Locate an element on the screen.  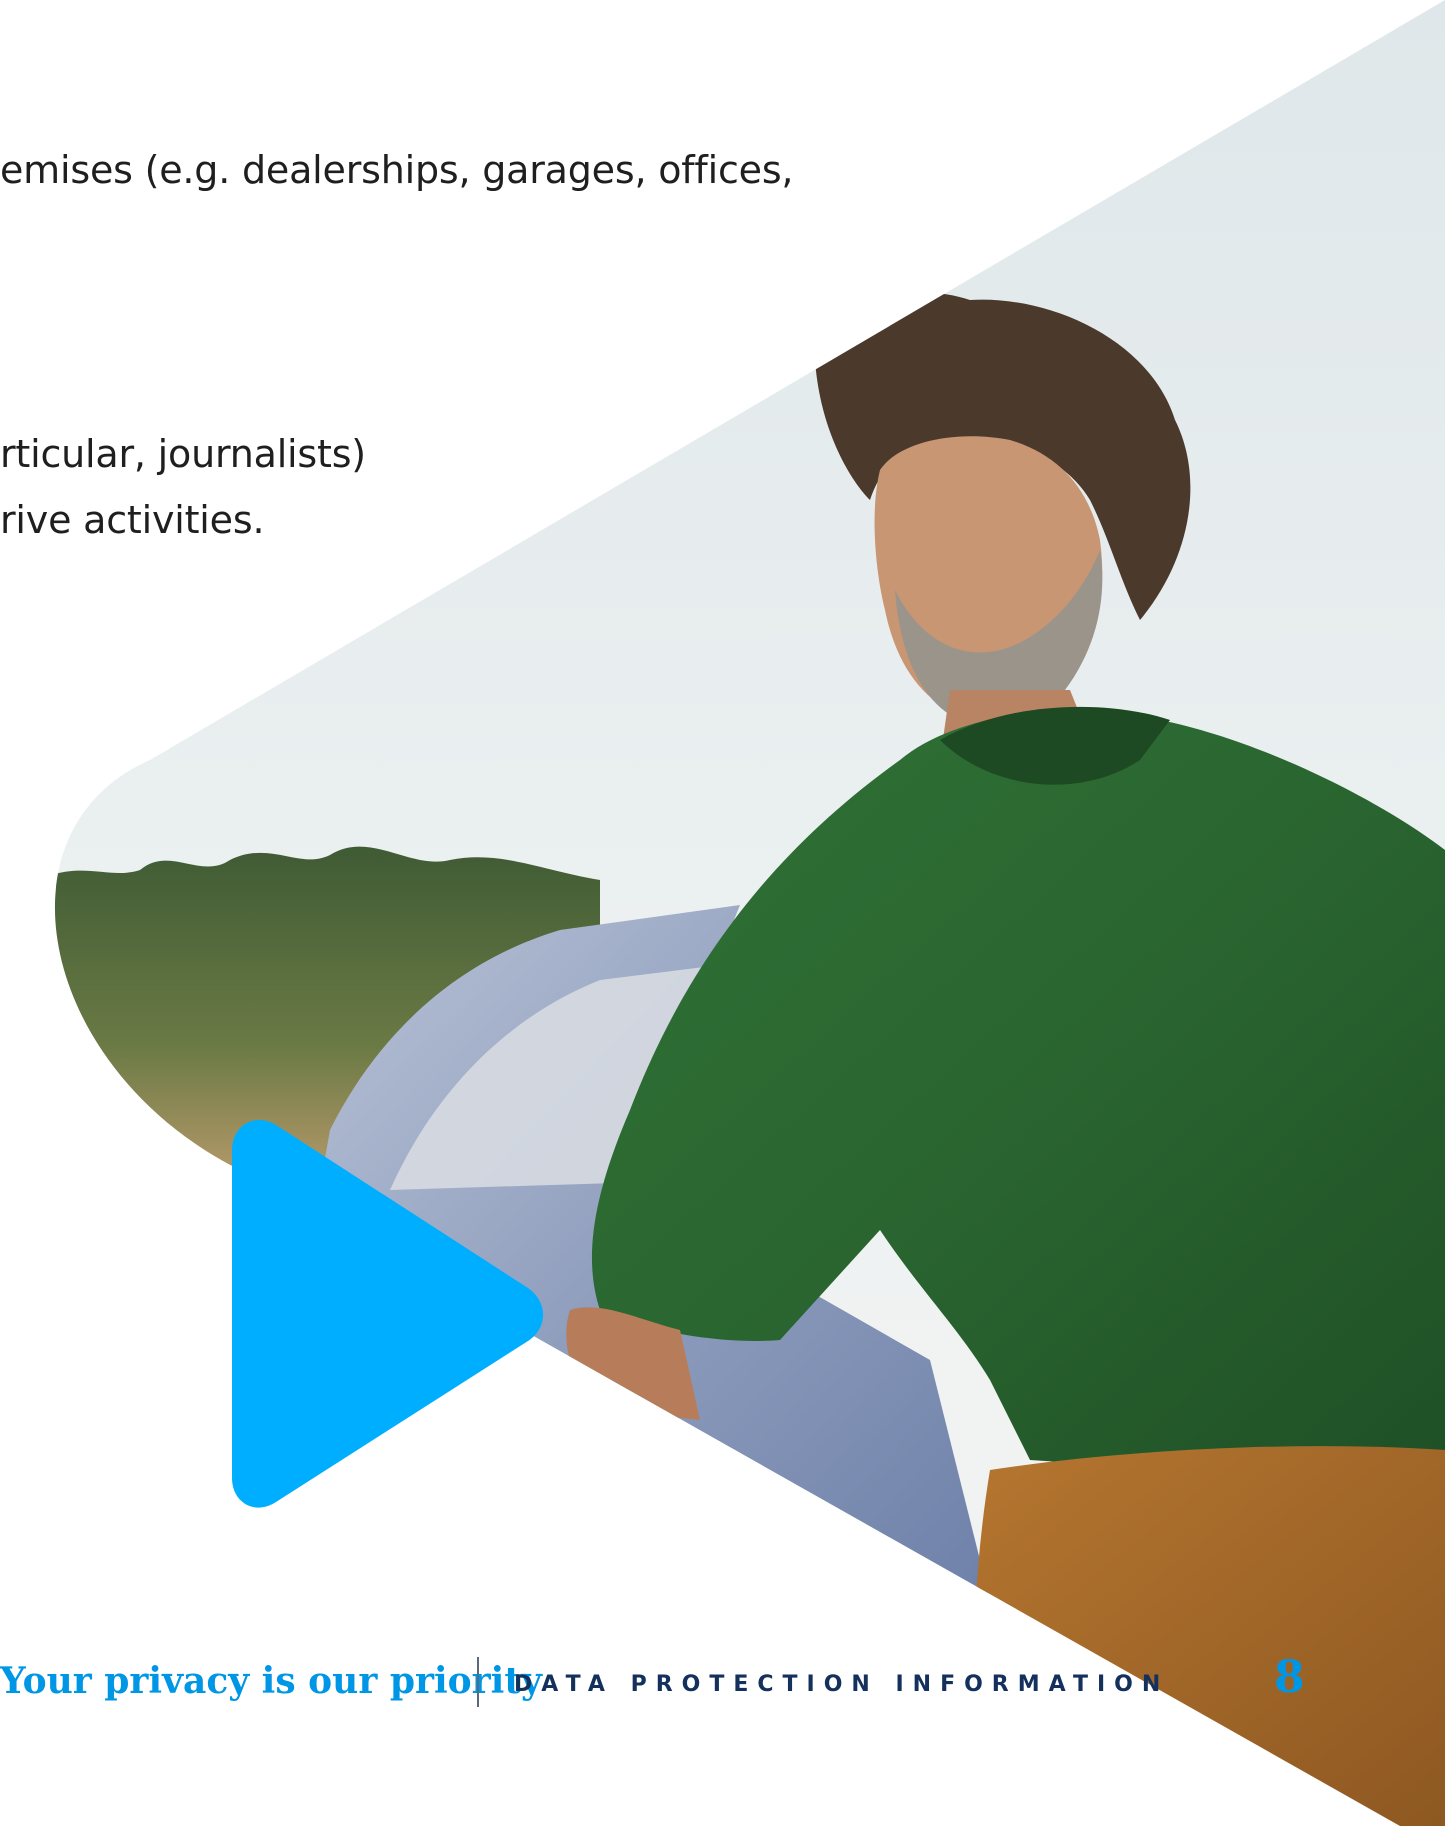
trousers is located at coordinates (1209, 1636).